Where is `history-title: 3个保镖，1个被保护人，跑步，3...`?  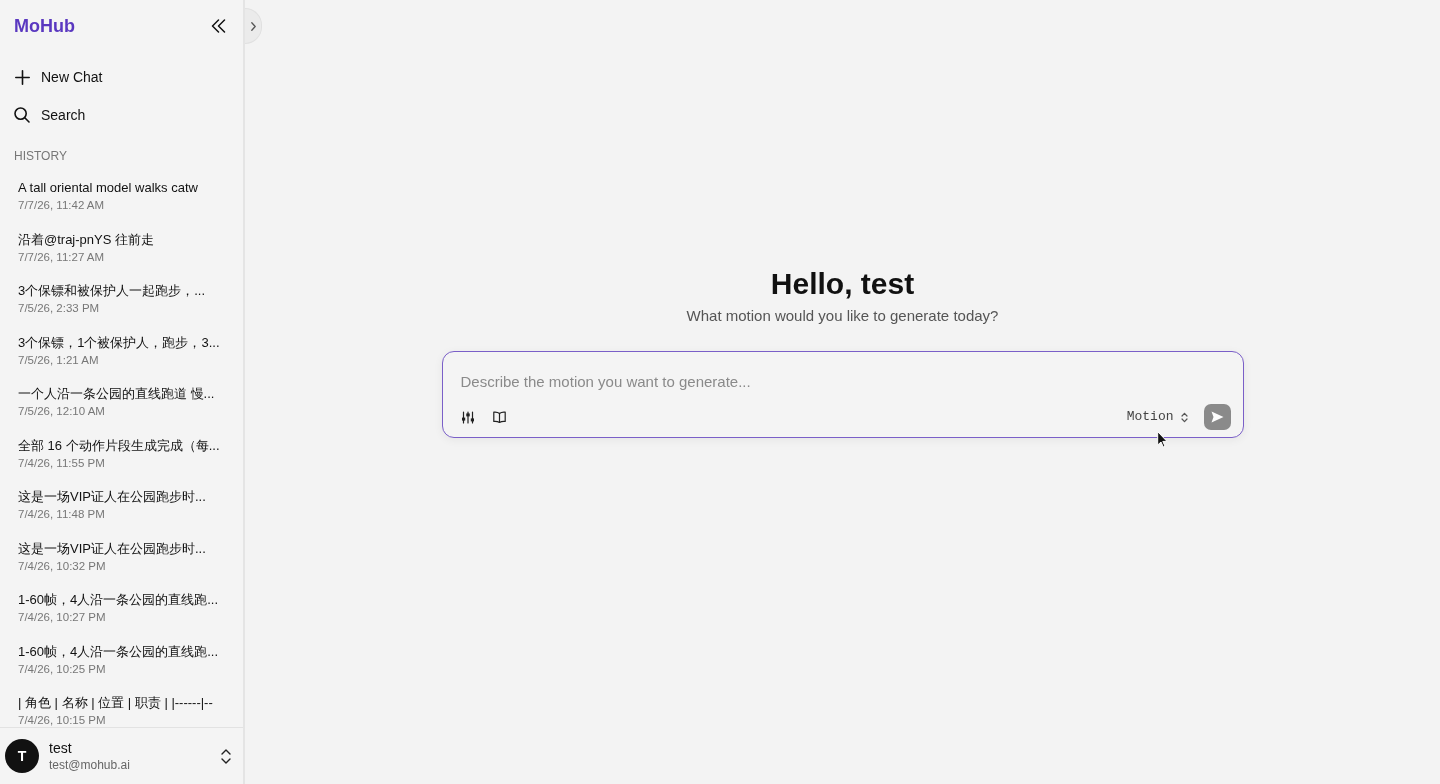
history-title: 3个保镖，1个被保护人，跑步，3... is located at coordinates (119, 342).